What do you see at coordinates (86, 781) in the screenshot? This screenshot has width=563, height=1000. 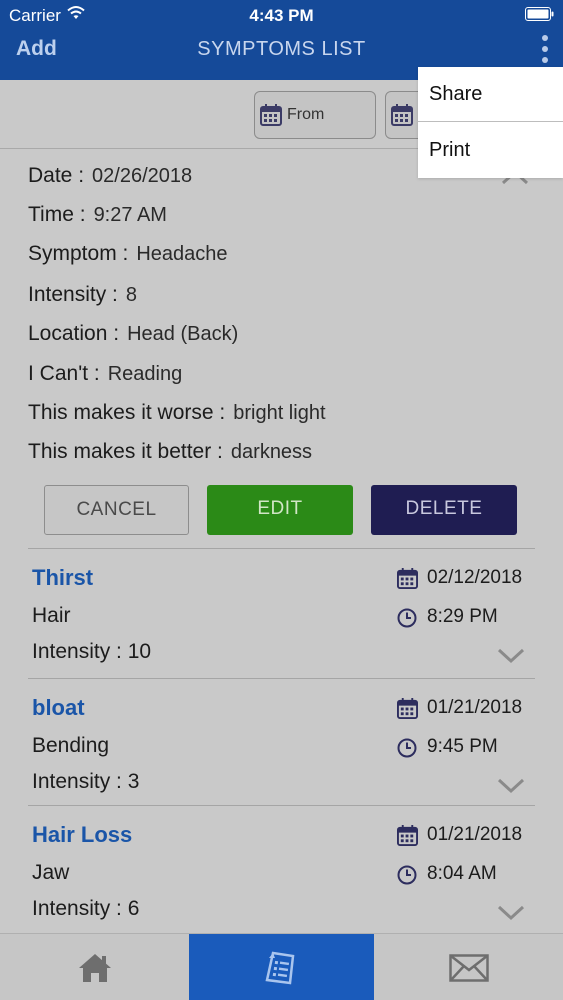 I see `entry-intensity: Intensity : 3` at bounding box center [86, 781].